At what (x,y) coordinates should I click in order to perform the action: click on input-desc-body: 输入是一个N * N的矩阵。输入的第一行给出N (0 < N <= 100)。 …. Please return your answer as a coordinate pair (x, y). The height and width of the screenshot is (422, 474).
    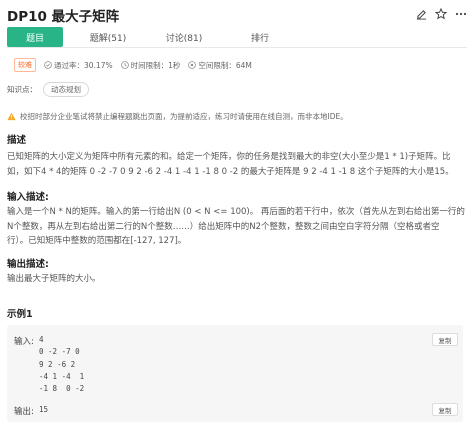
    Looking at the image, I should click on (238, 227).